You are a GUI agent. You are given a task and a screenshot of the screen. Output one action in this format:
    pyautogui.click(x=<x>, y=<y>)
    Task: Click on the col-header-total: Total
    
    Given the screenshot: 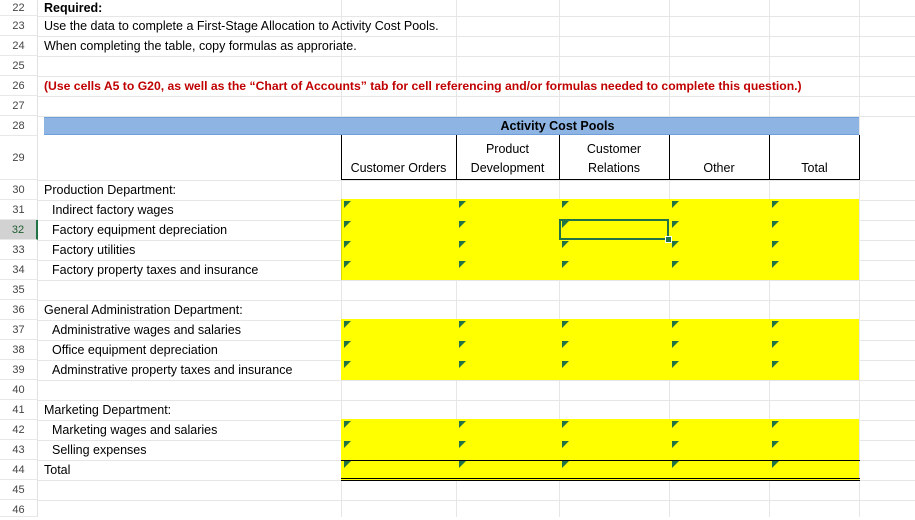 What is the action you would take?
    pyautogui.click(x=814, y=168)
    